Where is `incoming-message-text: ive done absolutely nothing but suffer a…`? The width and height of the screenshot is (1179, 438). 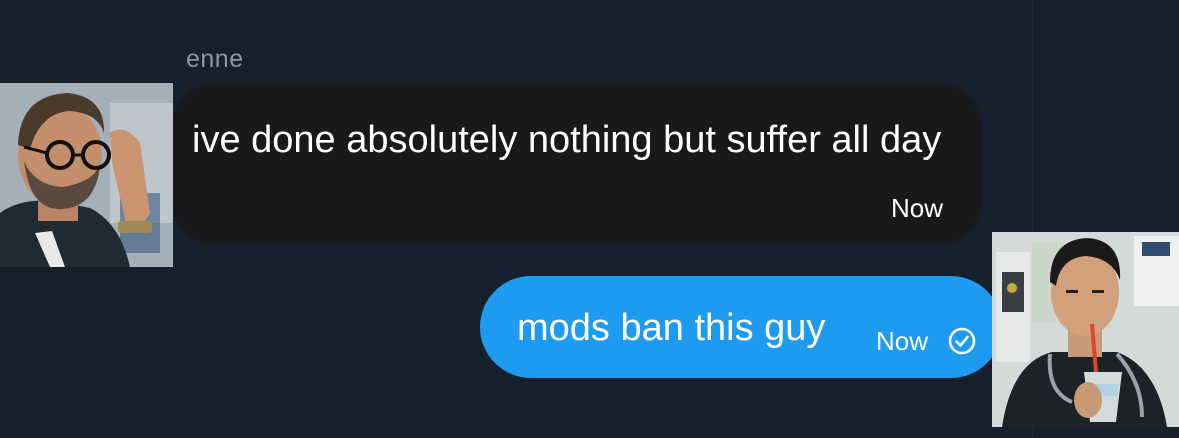
incoming-message-text: ive done absolutely nothing but suffer a… is located at coordinates (567, 140).